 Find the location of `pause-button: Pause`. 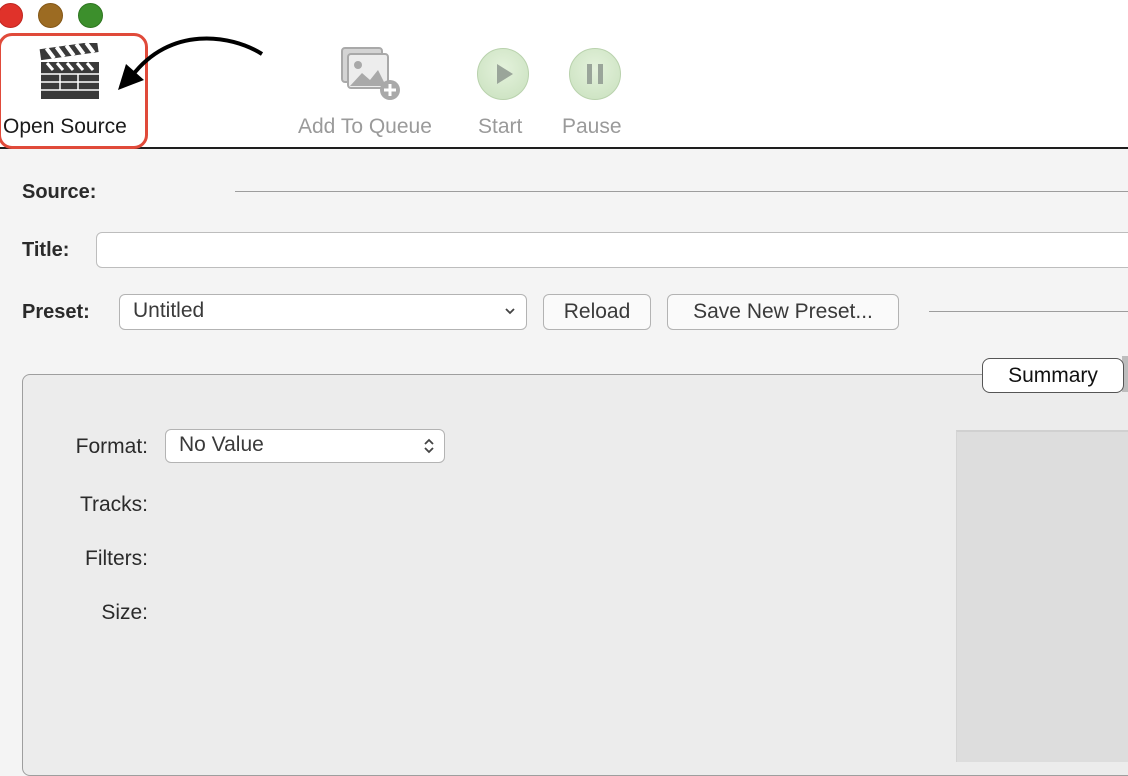

pause-button: Pause is located at coordinates (597, 96).